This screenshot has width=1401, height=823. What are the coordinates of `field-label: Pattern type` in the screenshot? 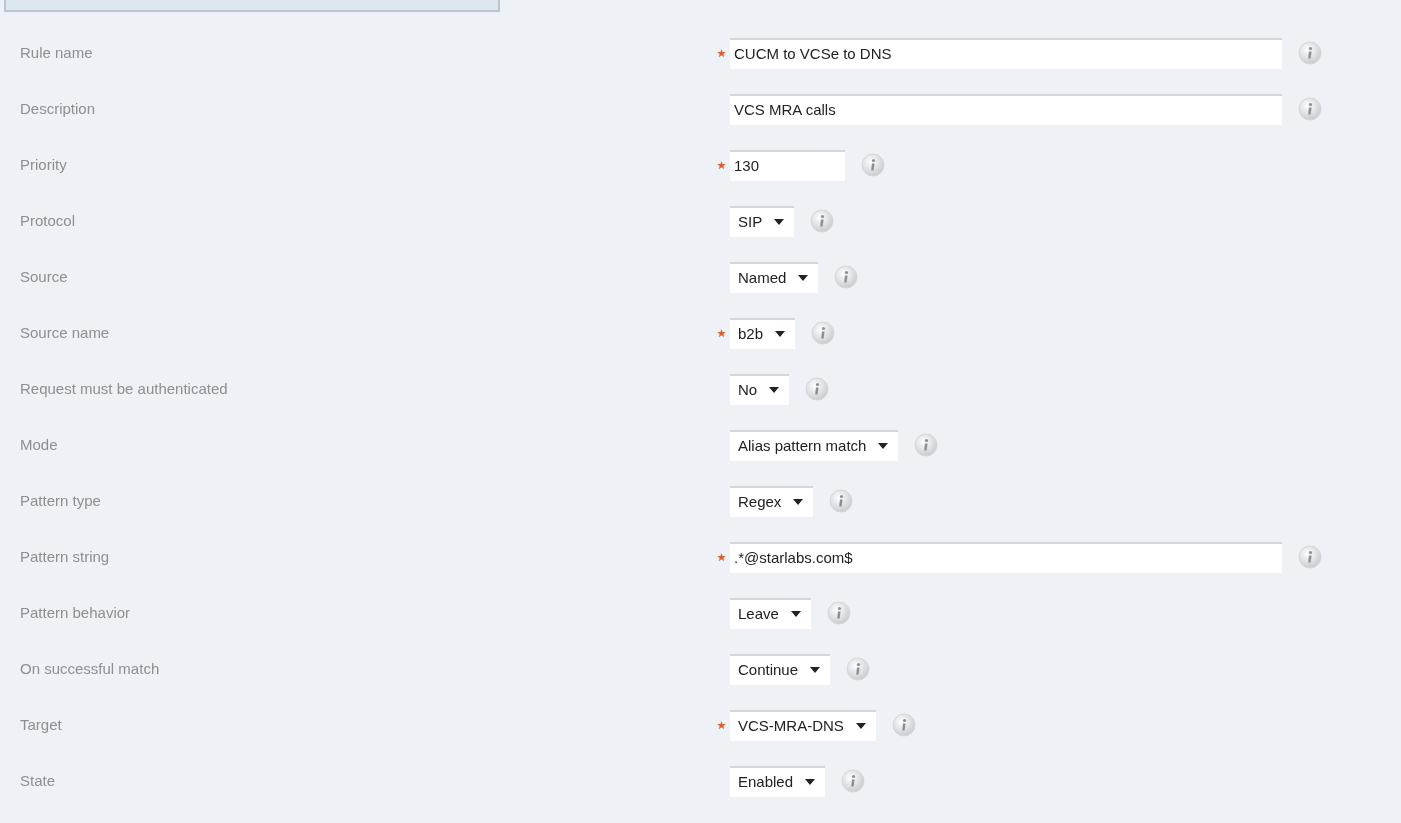 It's located at (60, 500).